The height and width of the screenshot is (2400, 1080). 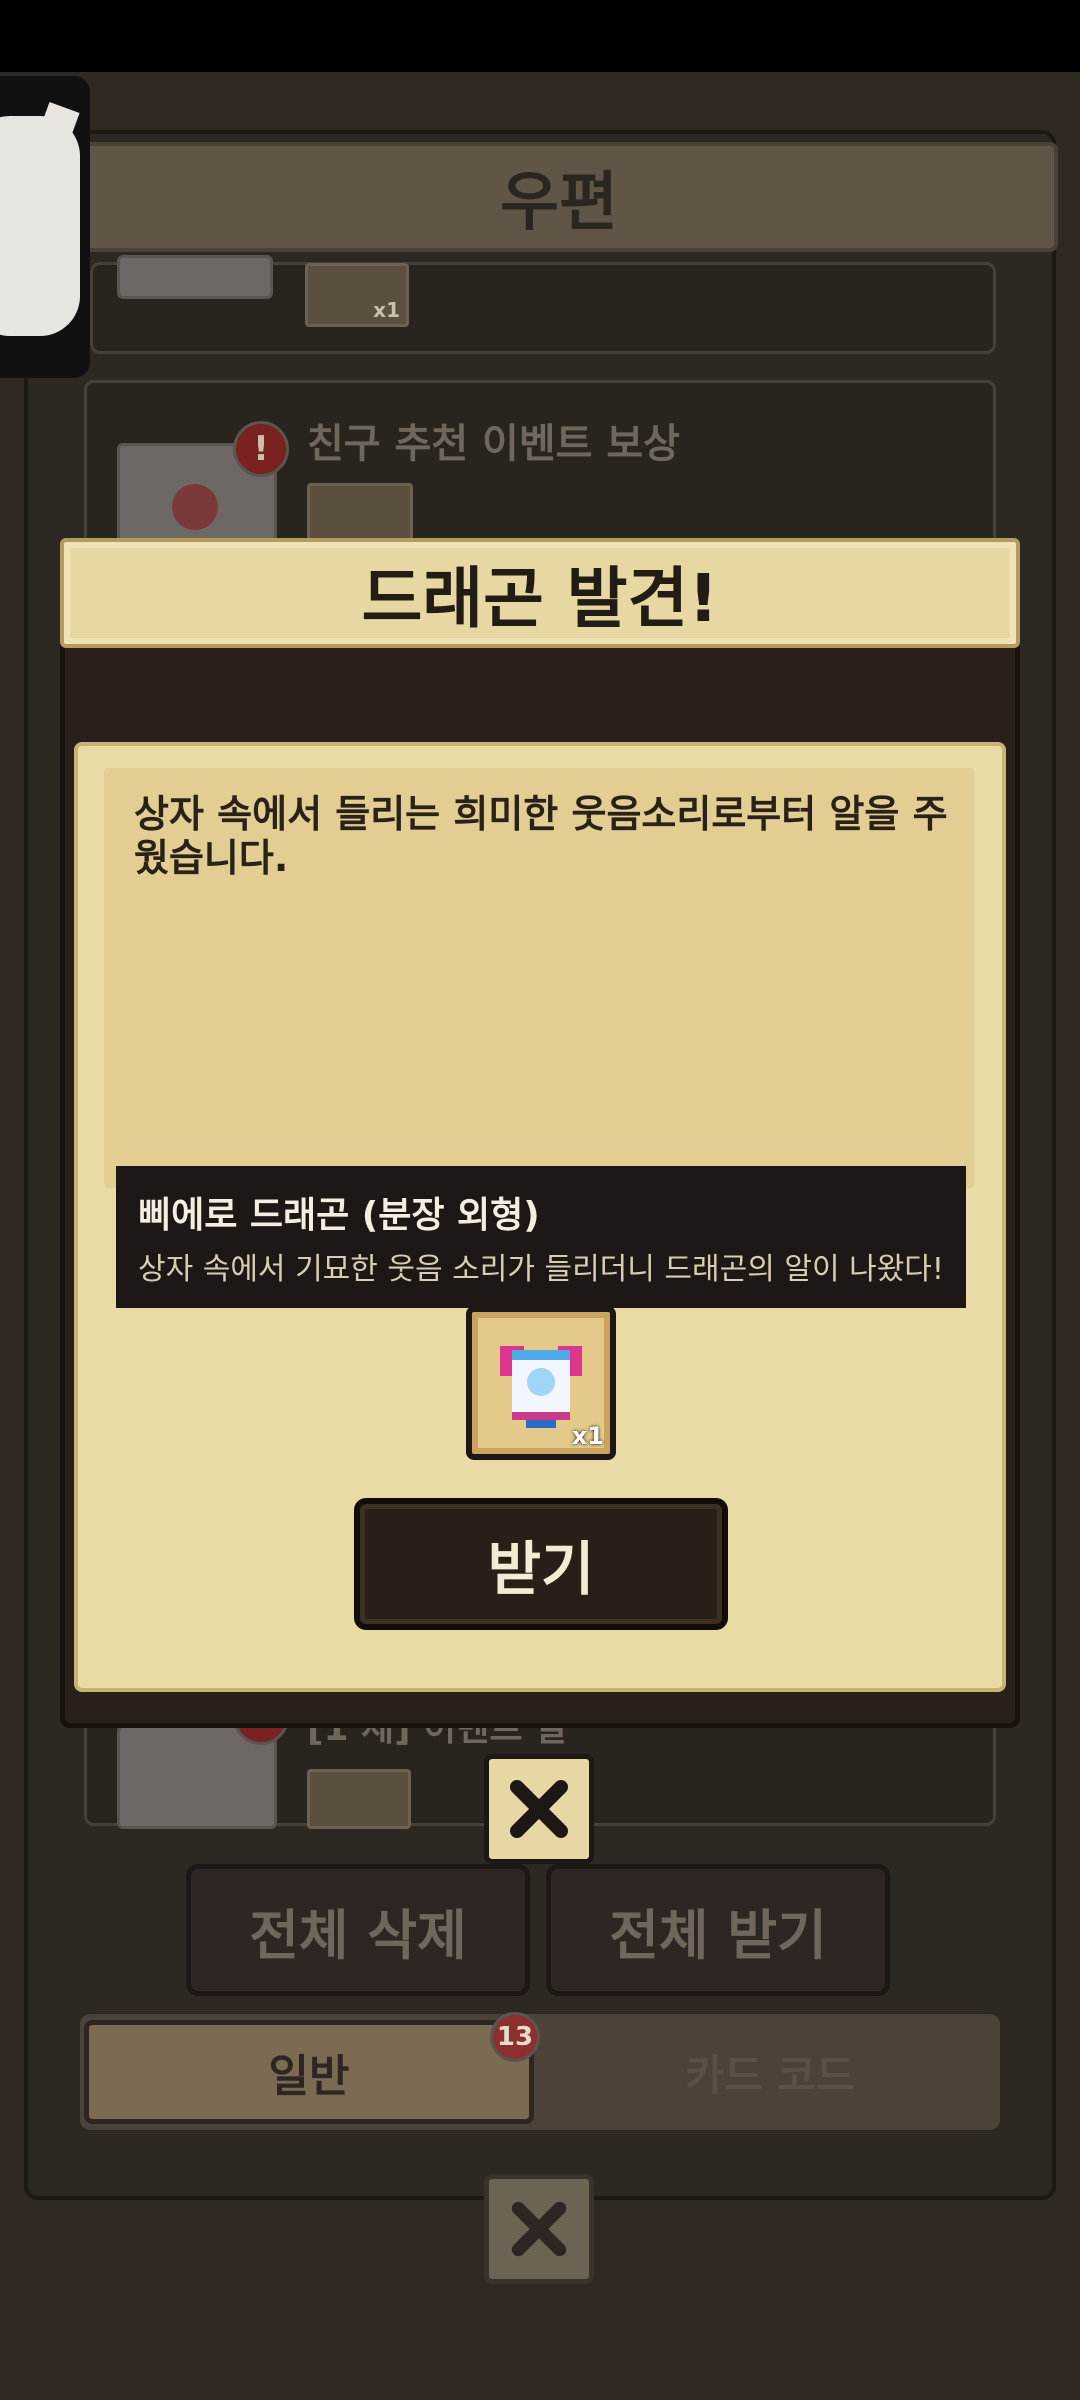 I want to click on mail-row-title: 친구 추천 이벤트 보상, so click(x=493, y=444).